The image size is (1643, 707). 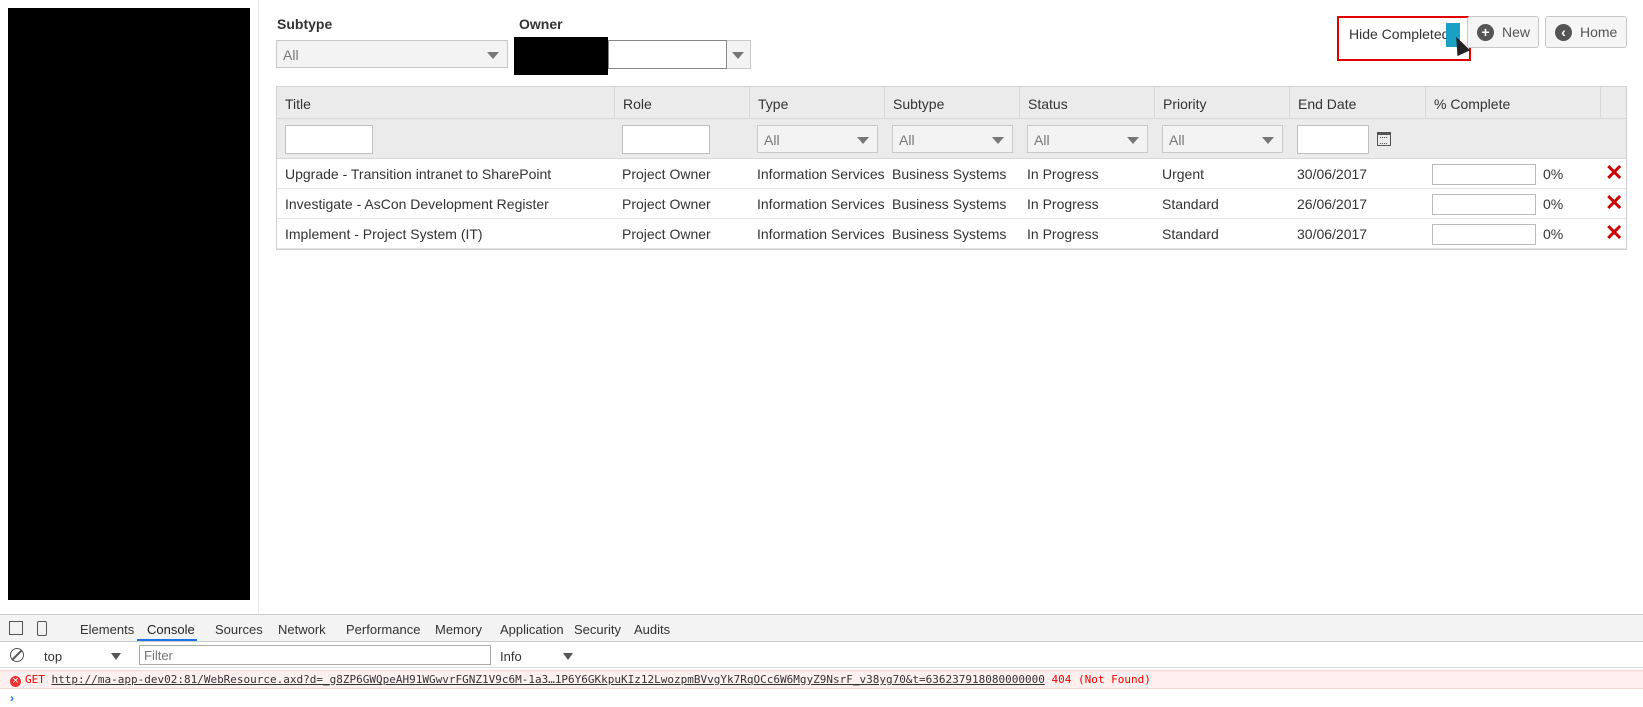 I want to click on subtype-filter-label: Subtype, so click(x=305, y=24).